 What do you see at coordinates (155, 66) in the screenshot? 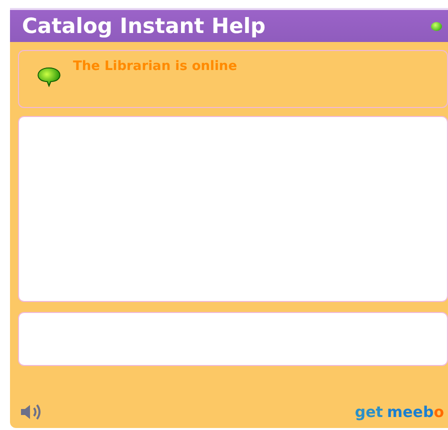
I see `status-message: The Librarian is online` at bounding box center [155, 66].